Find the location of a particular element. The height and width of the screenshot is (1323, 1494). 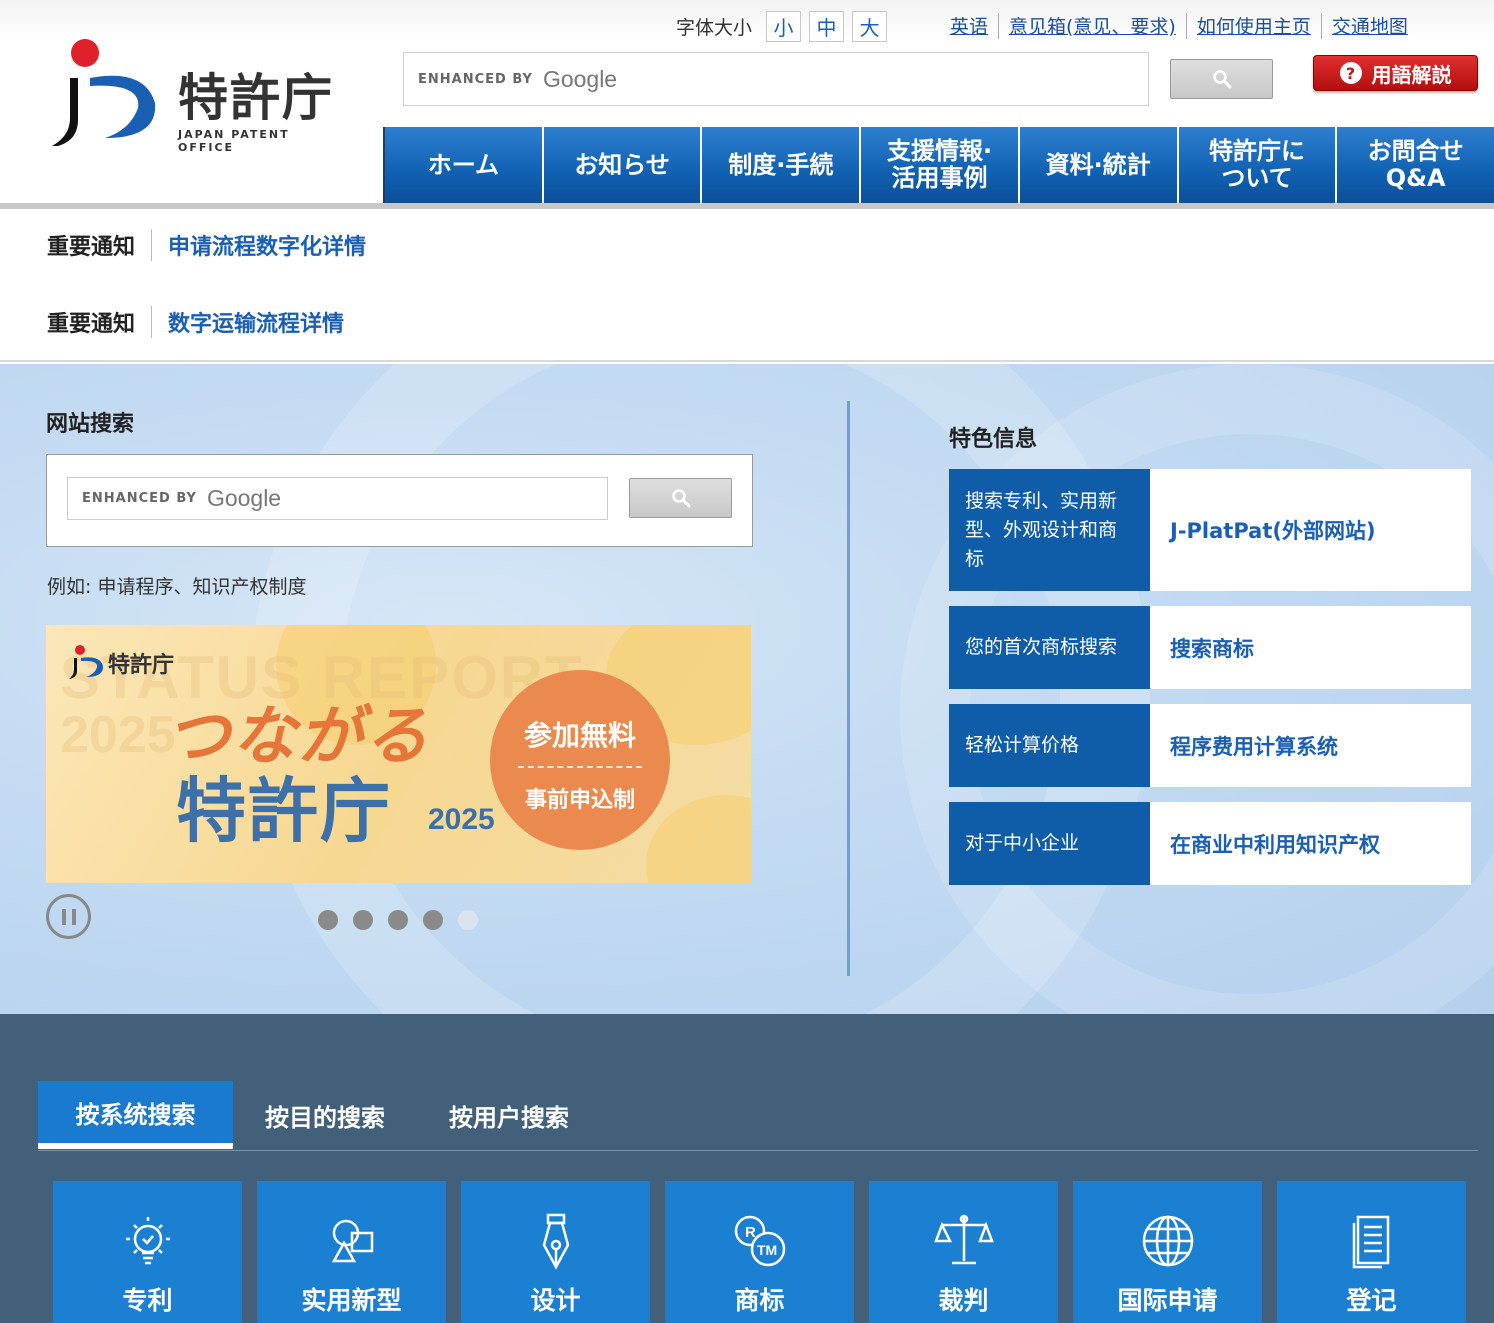

tab-by-system: 按系统搜索 is located at coordinates (135, 1115).